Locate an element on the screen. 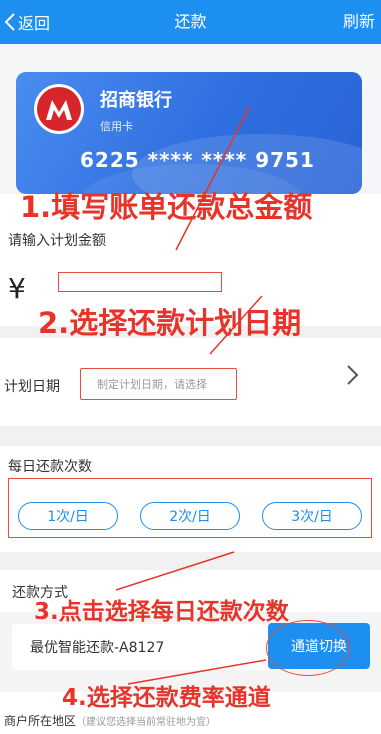  annotation-step-1: 1.填写账单还款总金额 is located at coordinates (166, 207).